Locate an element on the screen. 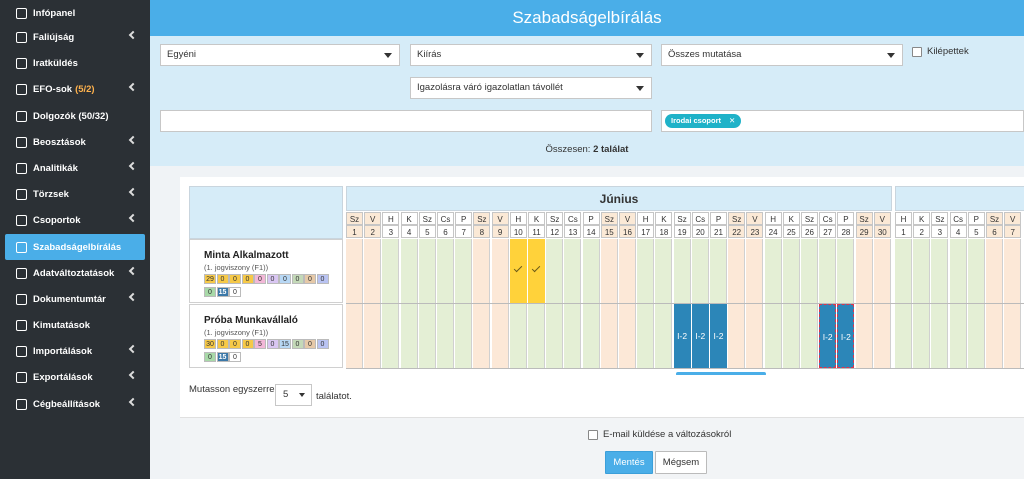  show-select: Összes mutatása is located at coordinates (782, 55).